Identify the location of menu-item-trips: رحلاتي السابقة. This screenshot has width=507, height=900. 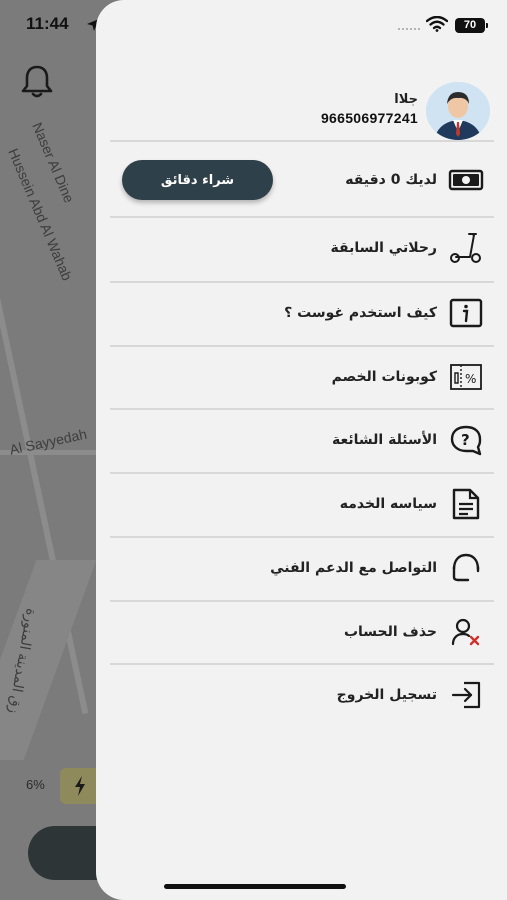
(302, 248).